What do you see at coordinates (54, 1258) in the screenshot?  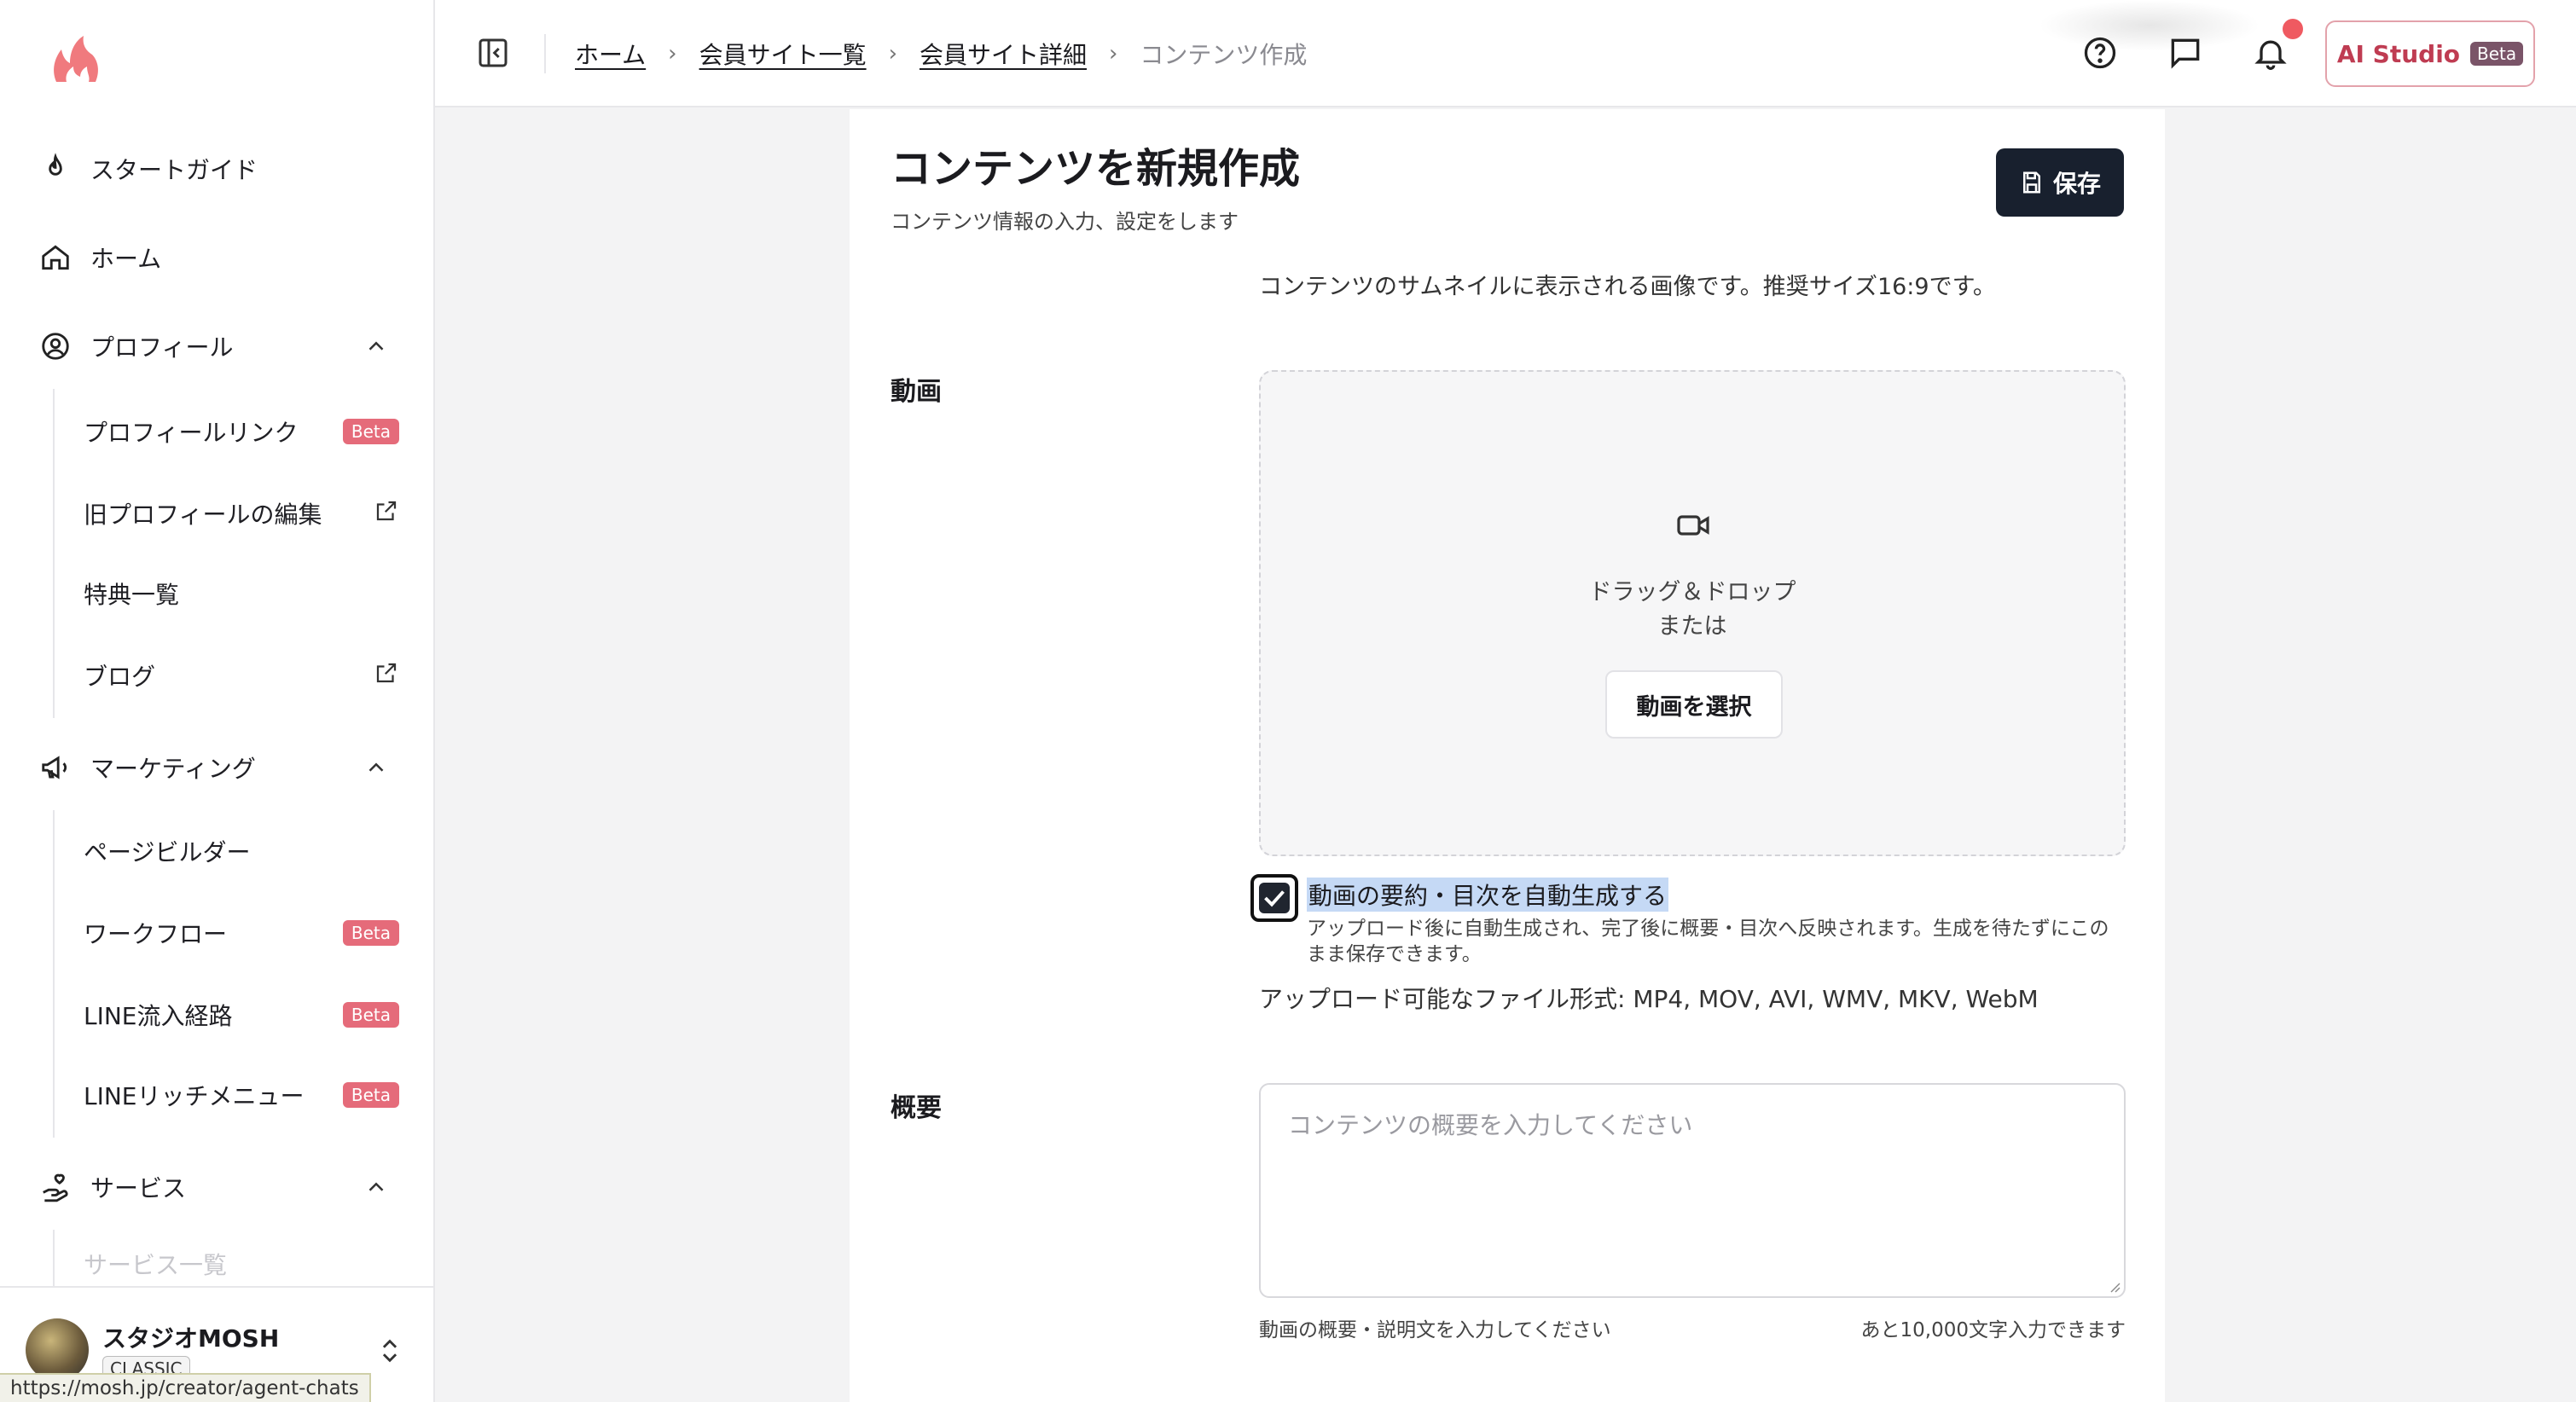 I see `service-subnav-line` at bounding box center [54, 1258].